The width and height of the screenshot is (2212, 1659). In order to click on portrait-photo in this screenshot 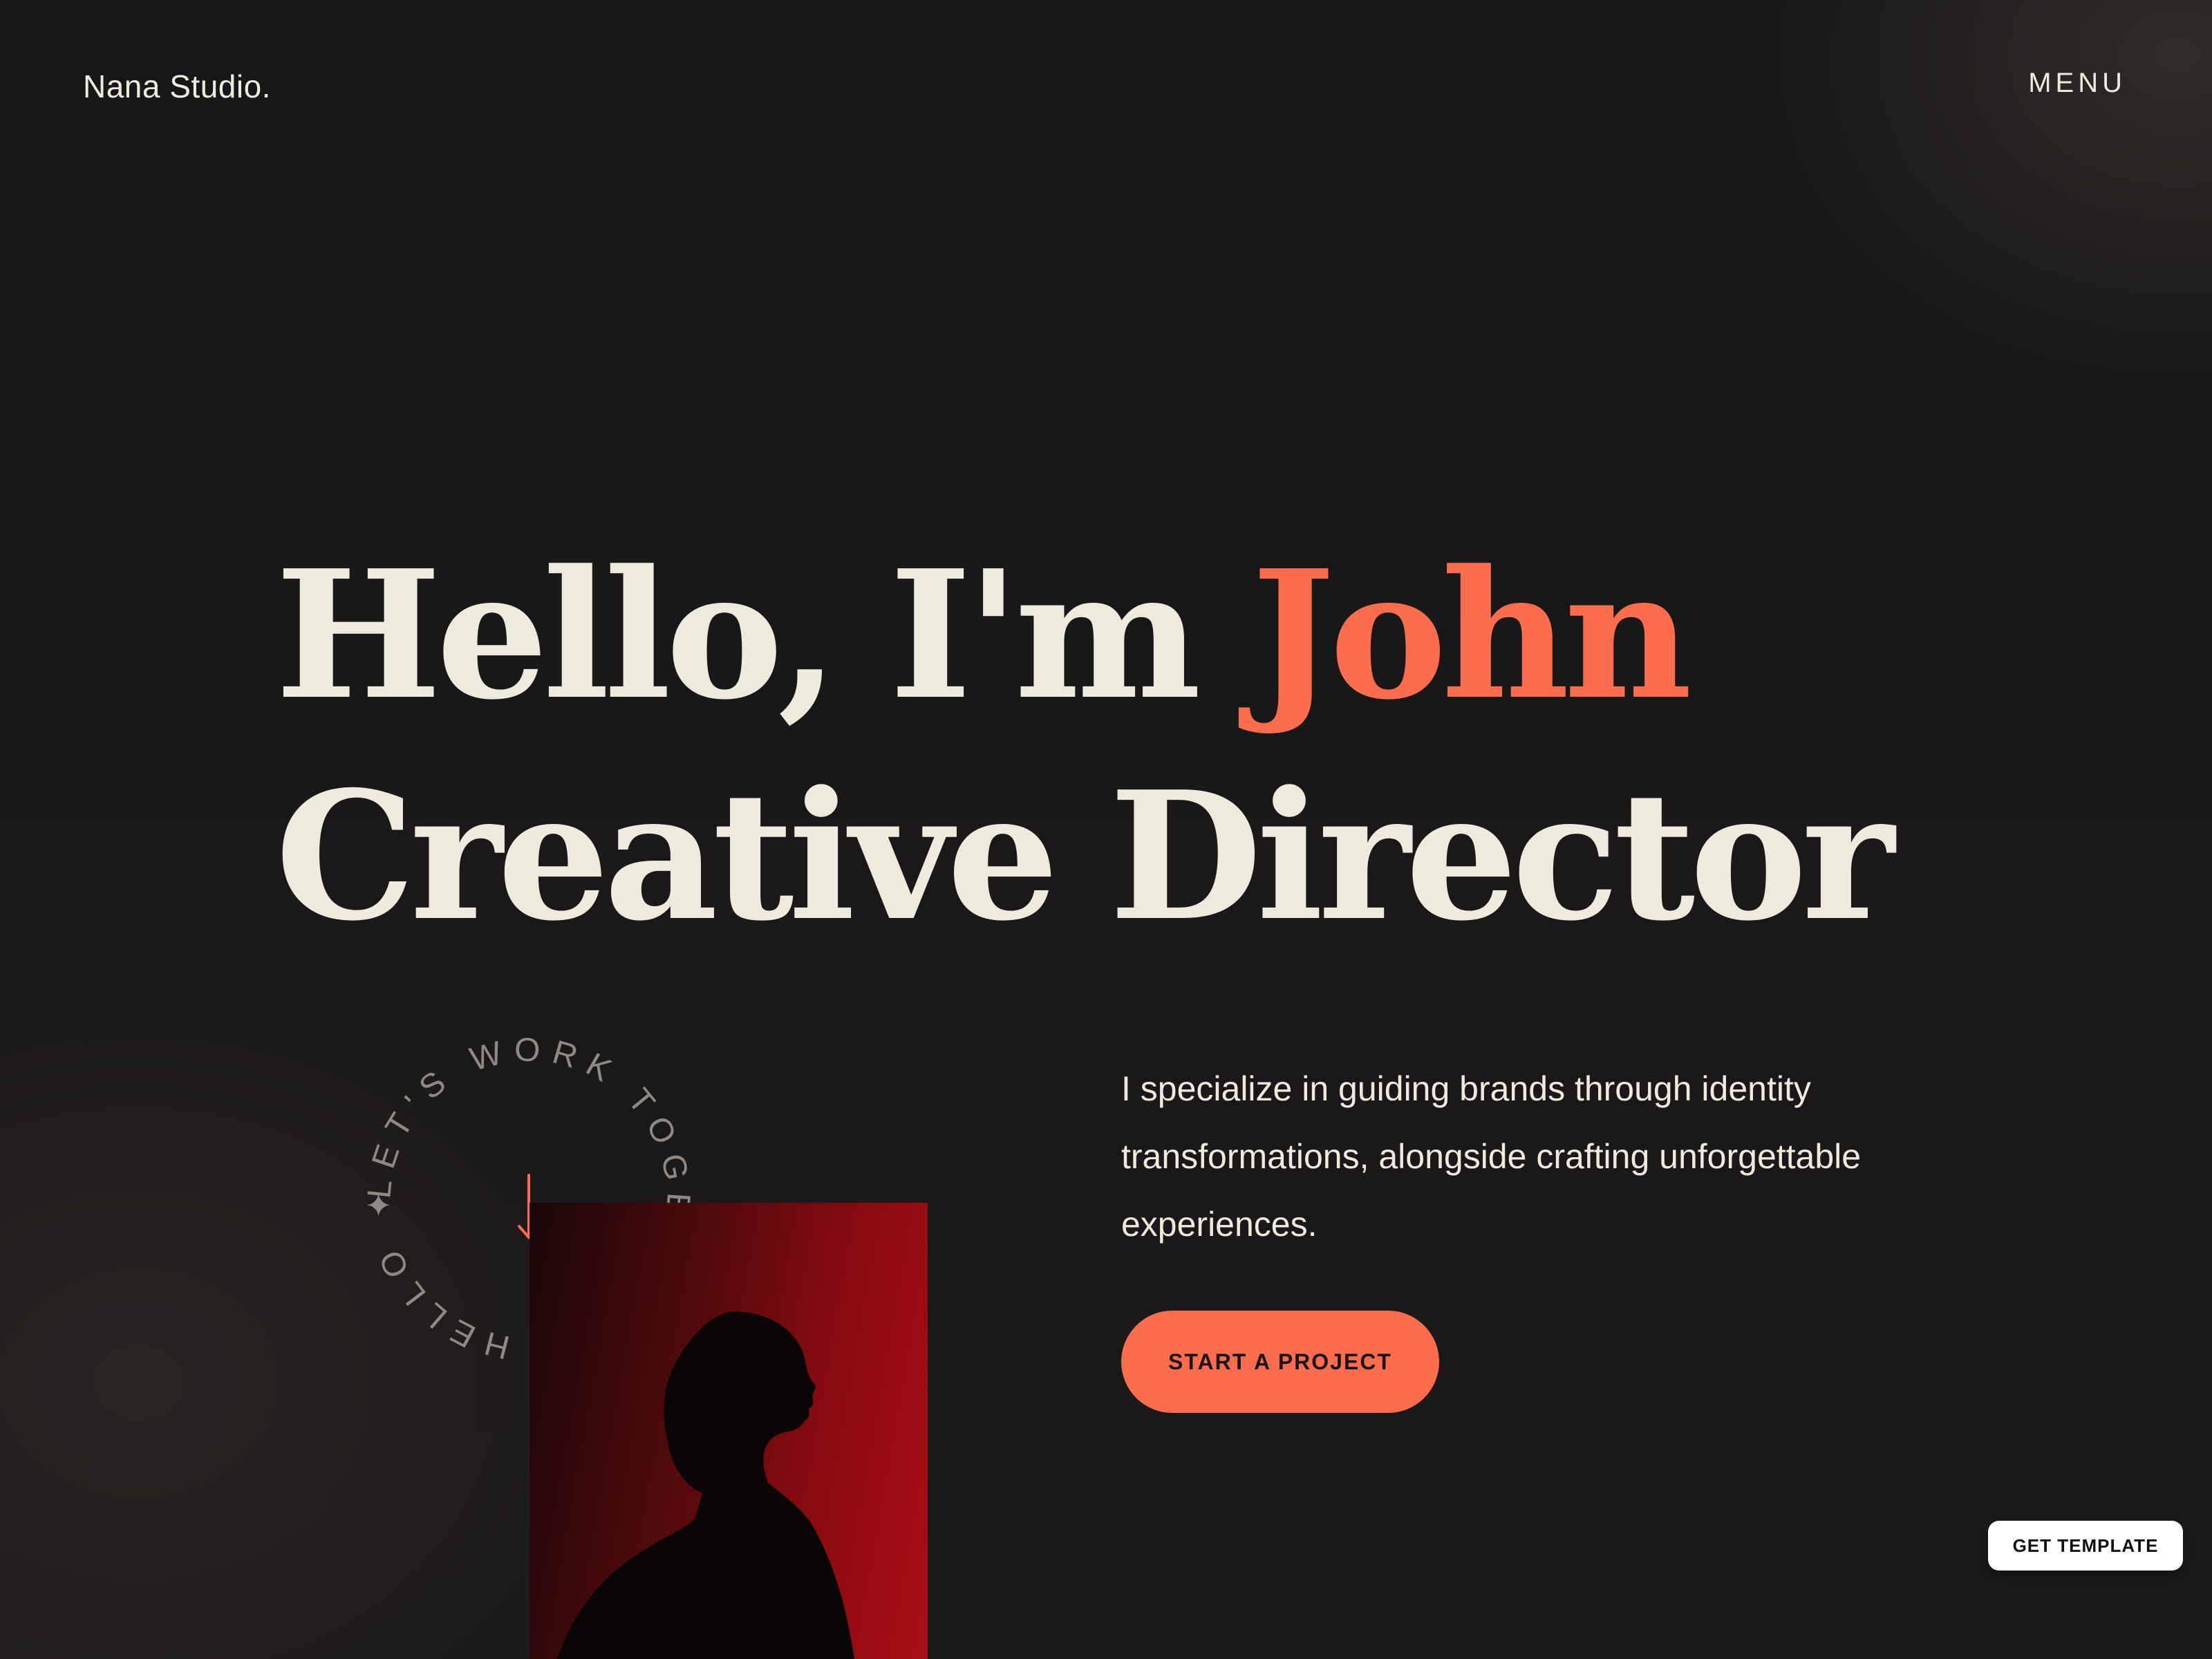, I will do `click(728, 1431)`.